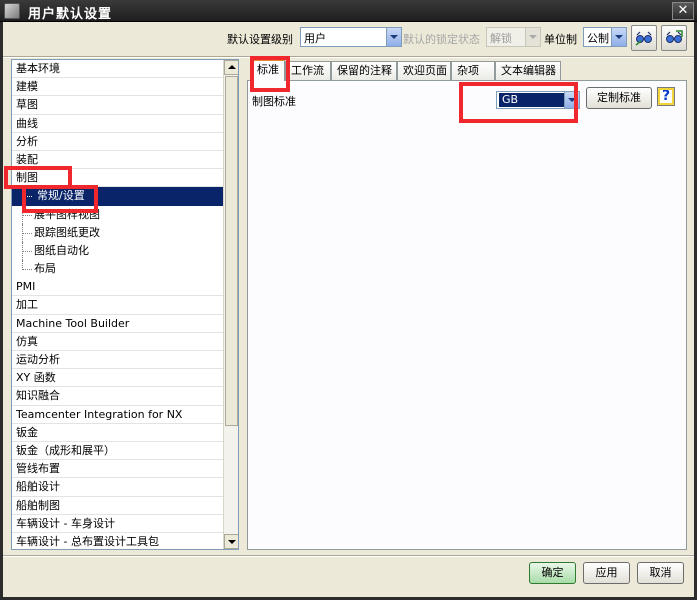 This screenshot has width=697, height=600. I want to click on tree-child-item: 常规/设置, so click(118, 196).